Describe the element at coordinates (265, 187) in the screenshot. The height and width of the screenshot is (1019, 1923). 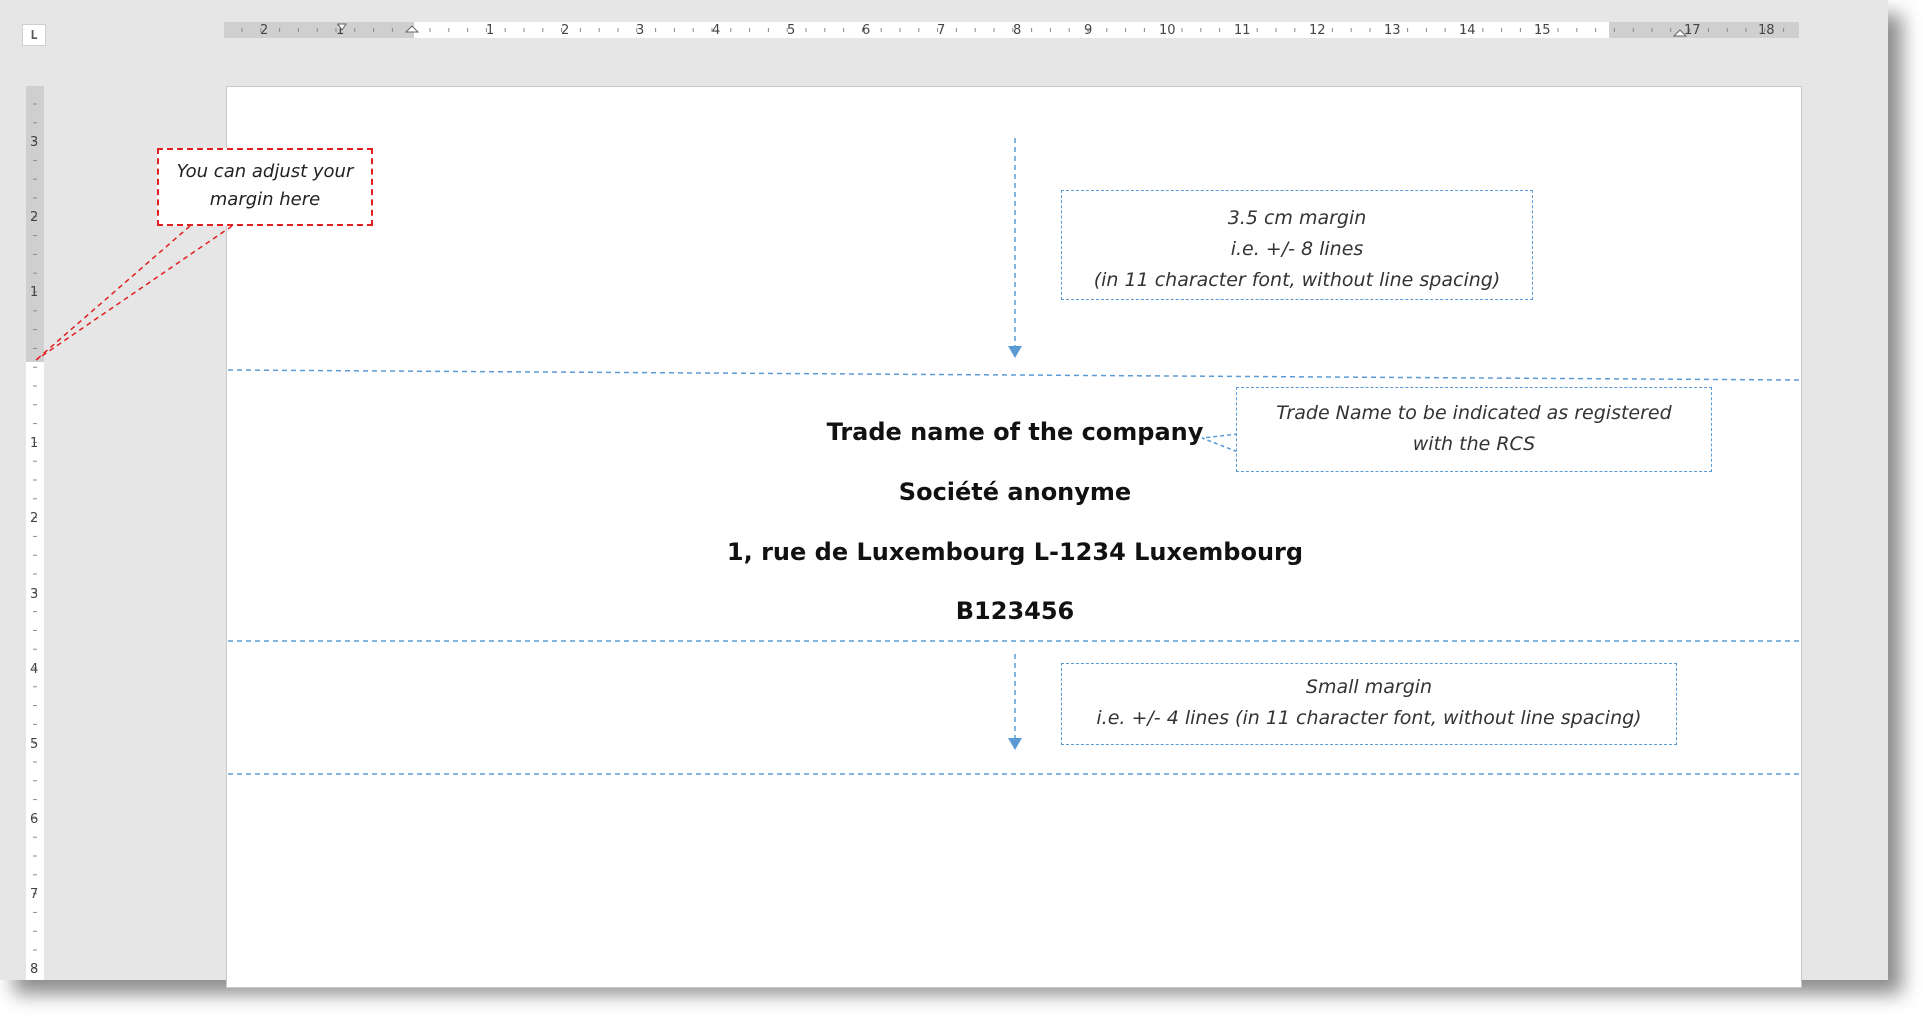
I see `margin-adjust-hint: You can adjust your margin here` at that location.